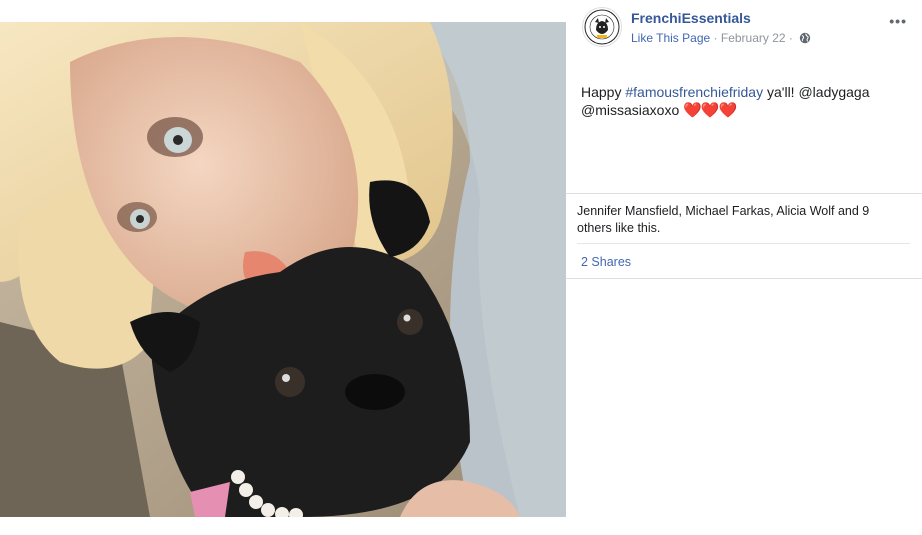  Describe the element at coordinates (603, 92) in the screenshot. I see `message-prefix: Happy` at that location.